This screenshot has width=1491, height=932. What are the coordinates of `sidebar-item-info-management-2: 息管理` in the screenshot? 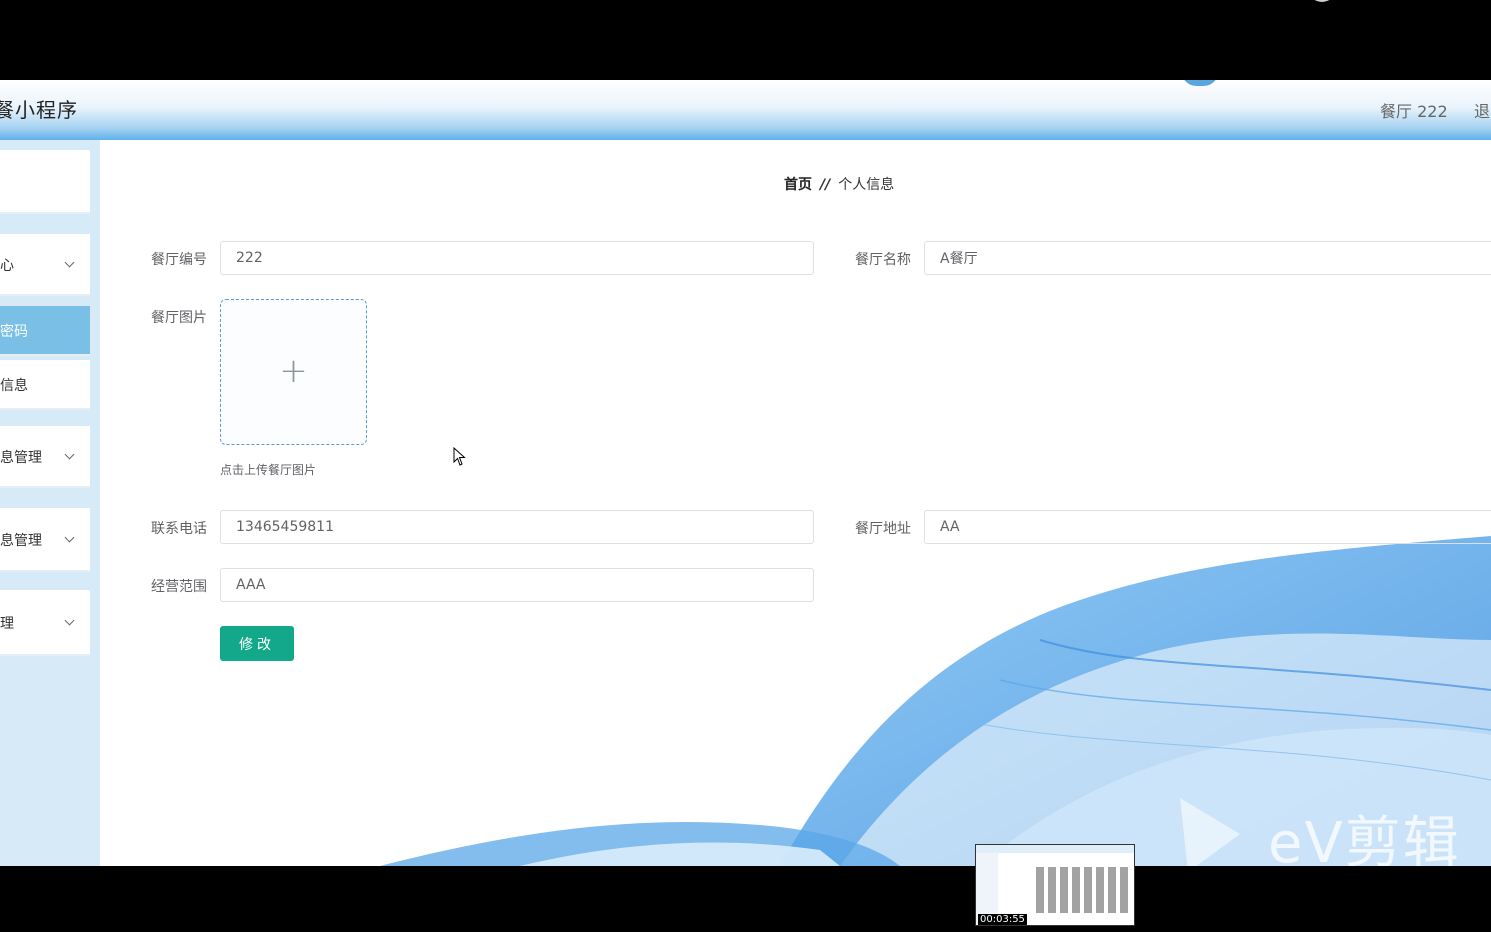 It's located at (45, 540).